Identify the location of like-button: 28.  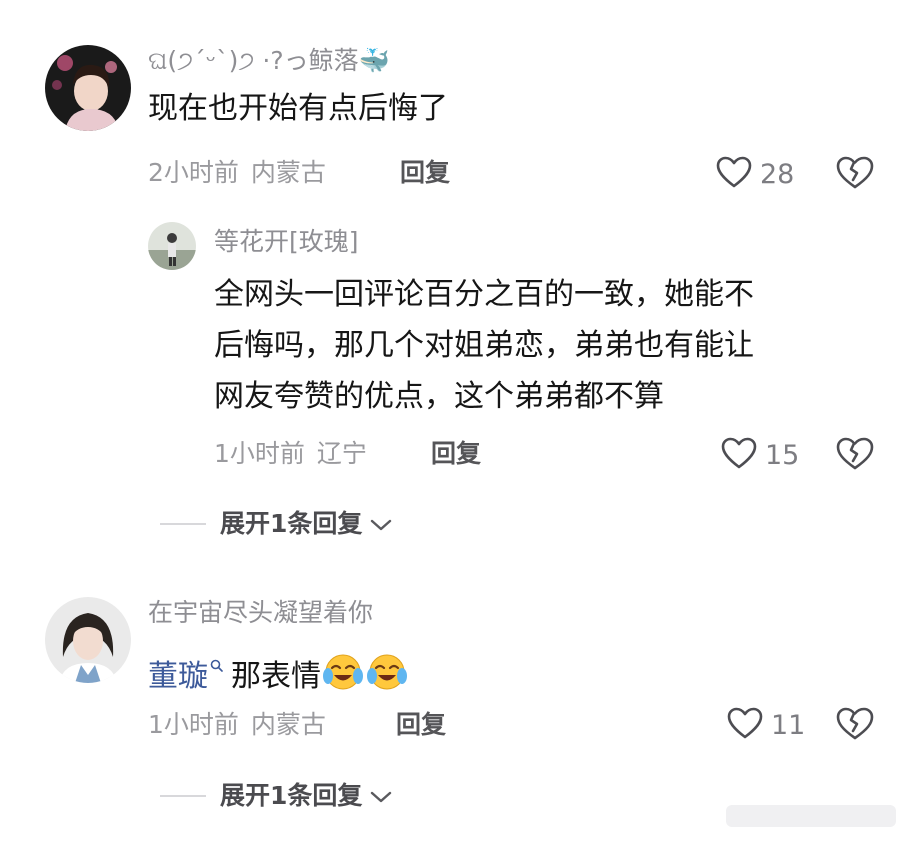
(755, 174).